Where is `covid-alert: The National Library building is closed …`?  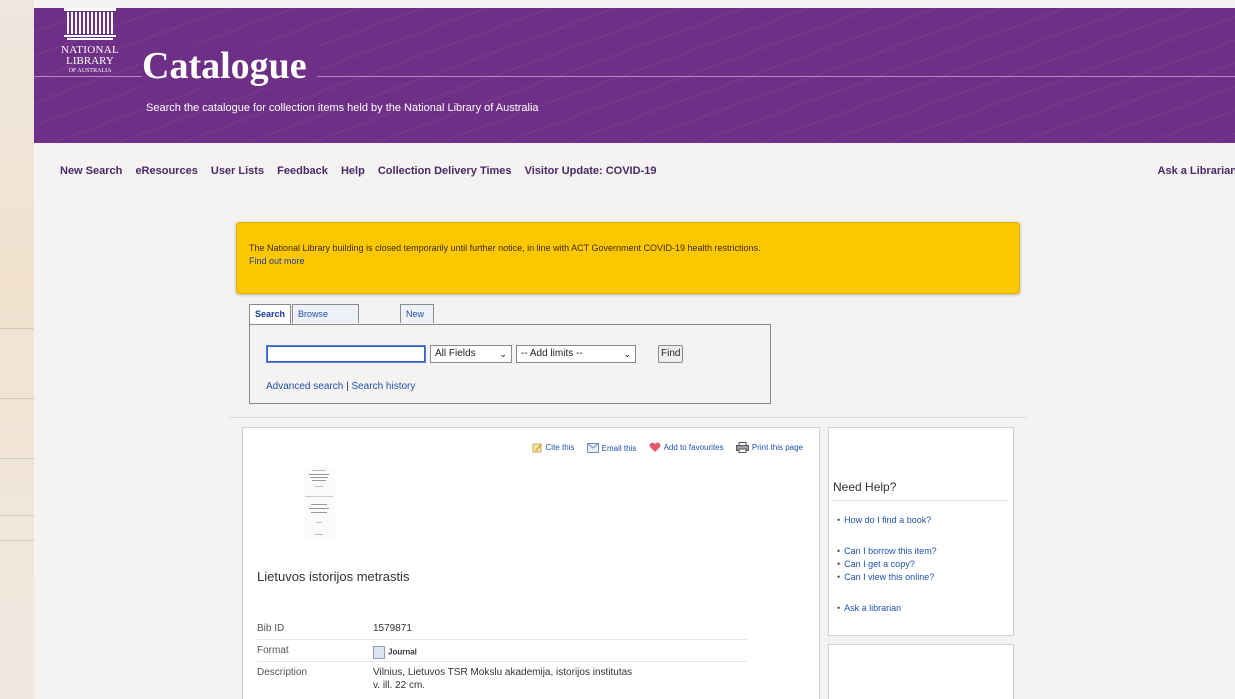
covid-alert: The National Library building is closed … is located at coordinates (628, 258).